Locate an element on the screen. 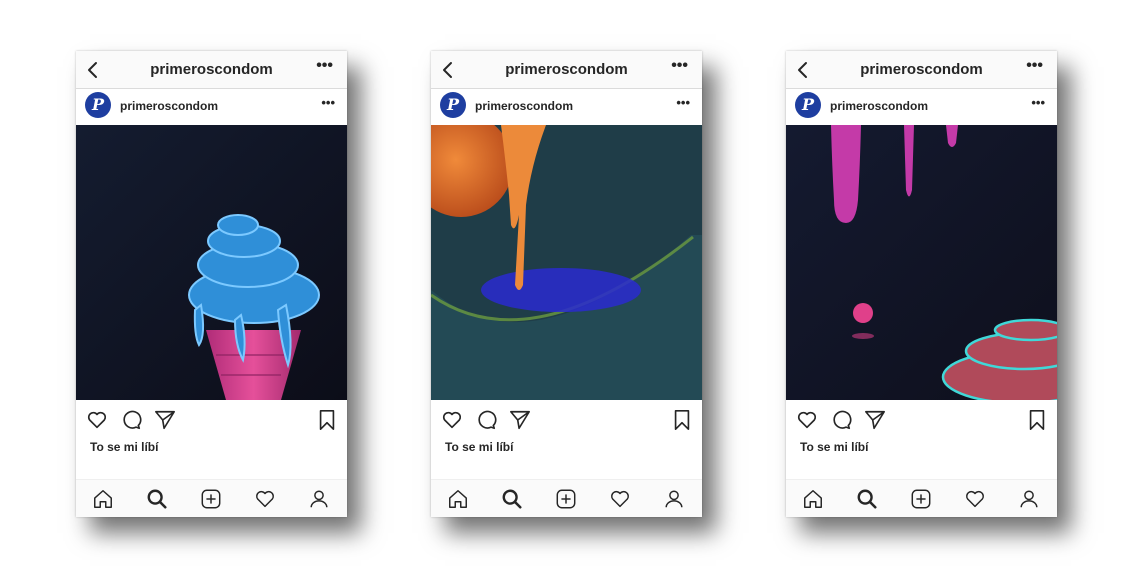 The image size is (1134, 567). post-image-ice-cream-cone is located at coordinates (211, 262).